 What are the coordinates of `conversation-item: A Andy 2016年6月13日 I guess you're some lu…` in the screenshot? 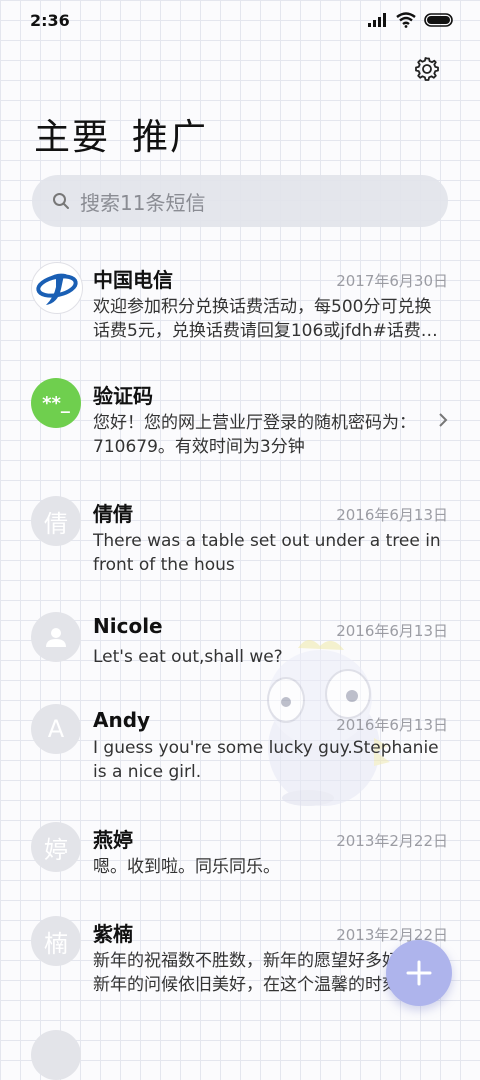 It's located at (240, 757).